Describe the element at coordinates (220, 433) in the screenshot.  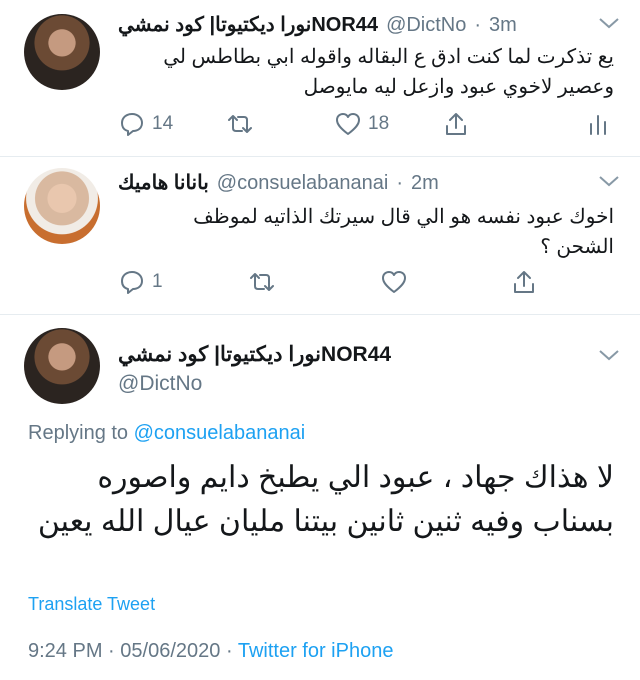
I see `replying-to-link: @consuelabananai` at that location.